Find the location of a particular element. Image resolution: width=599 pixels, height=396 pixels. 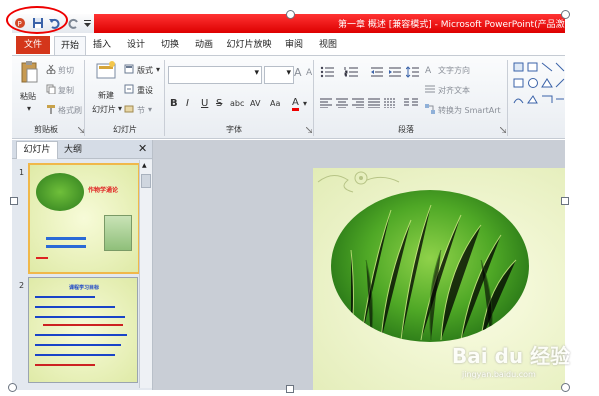

cut-button: 剪切 is located at coordinates (66, 70).